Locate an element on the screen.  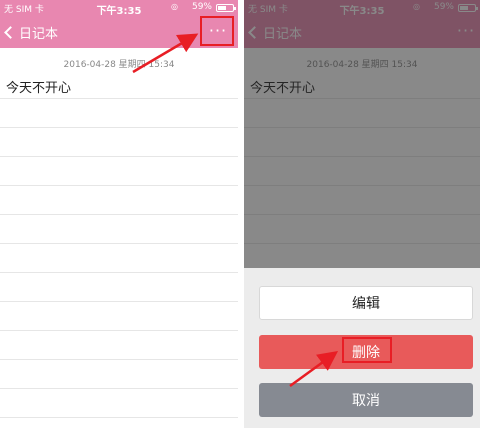
arrow-to-more-button is located at coordinates (165, 53).